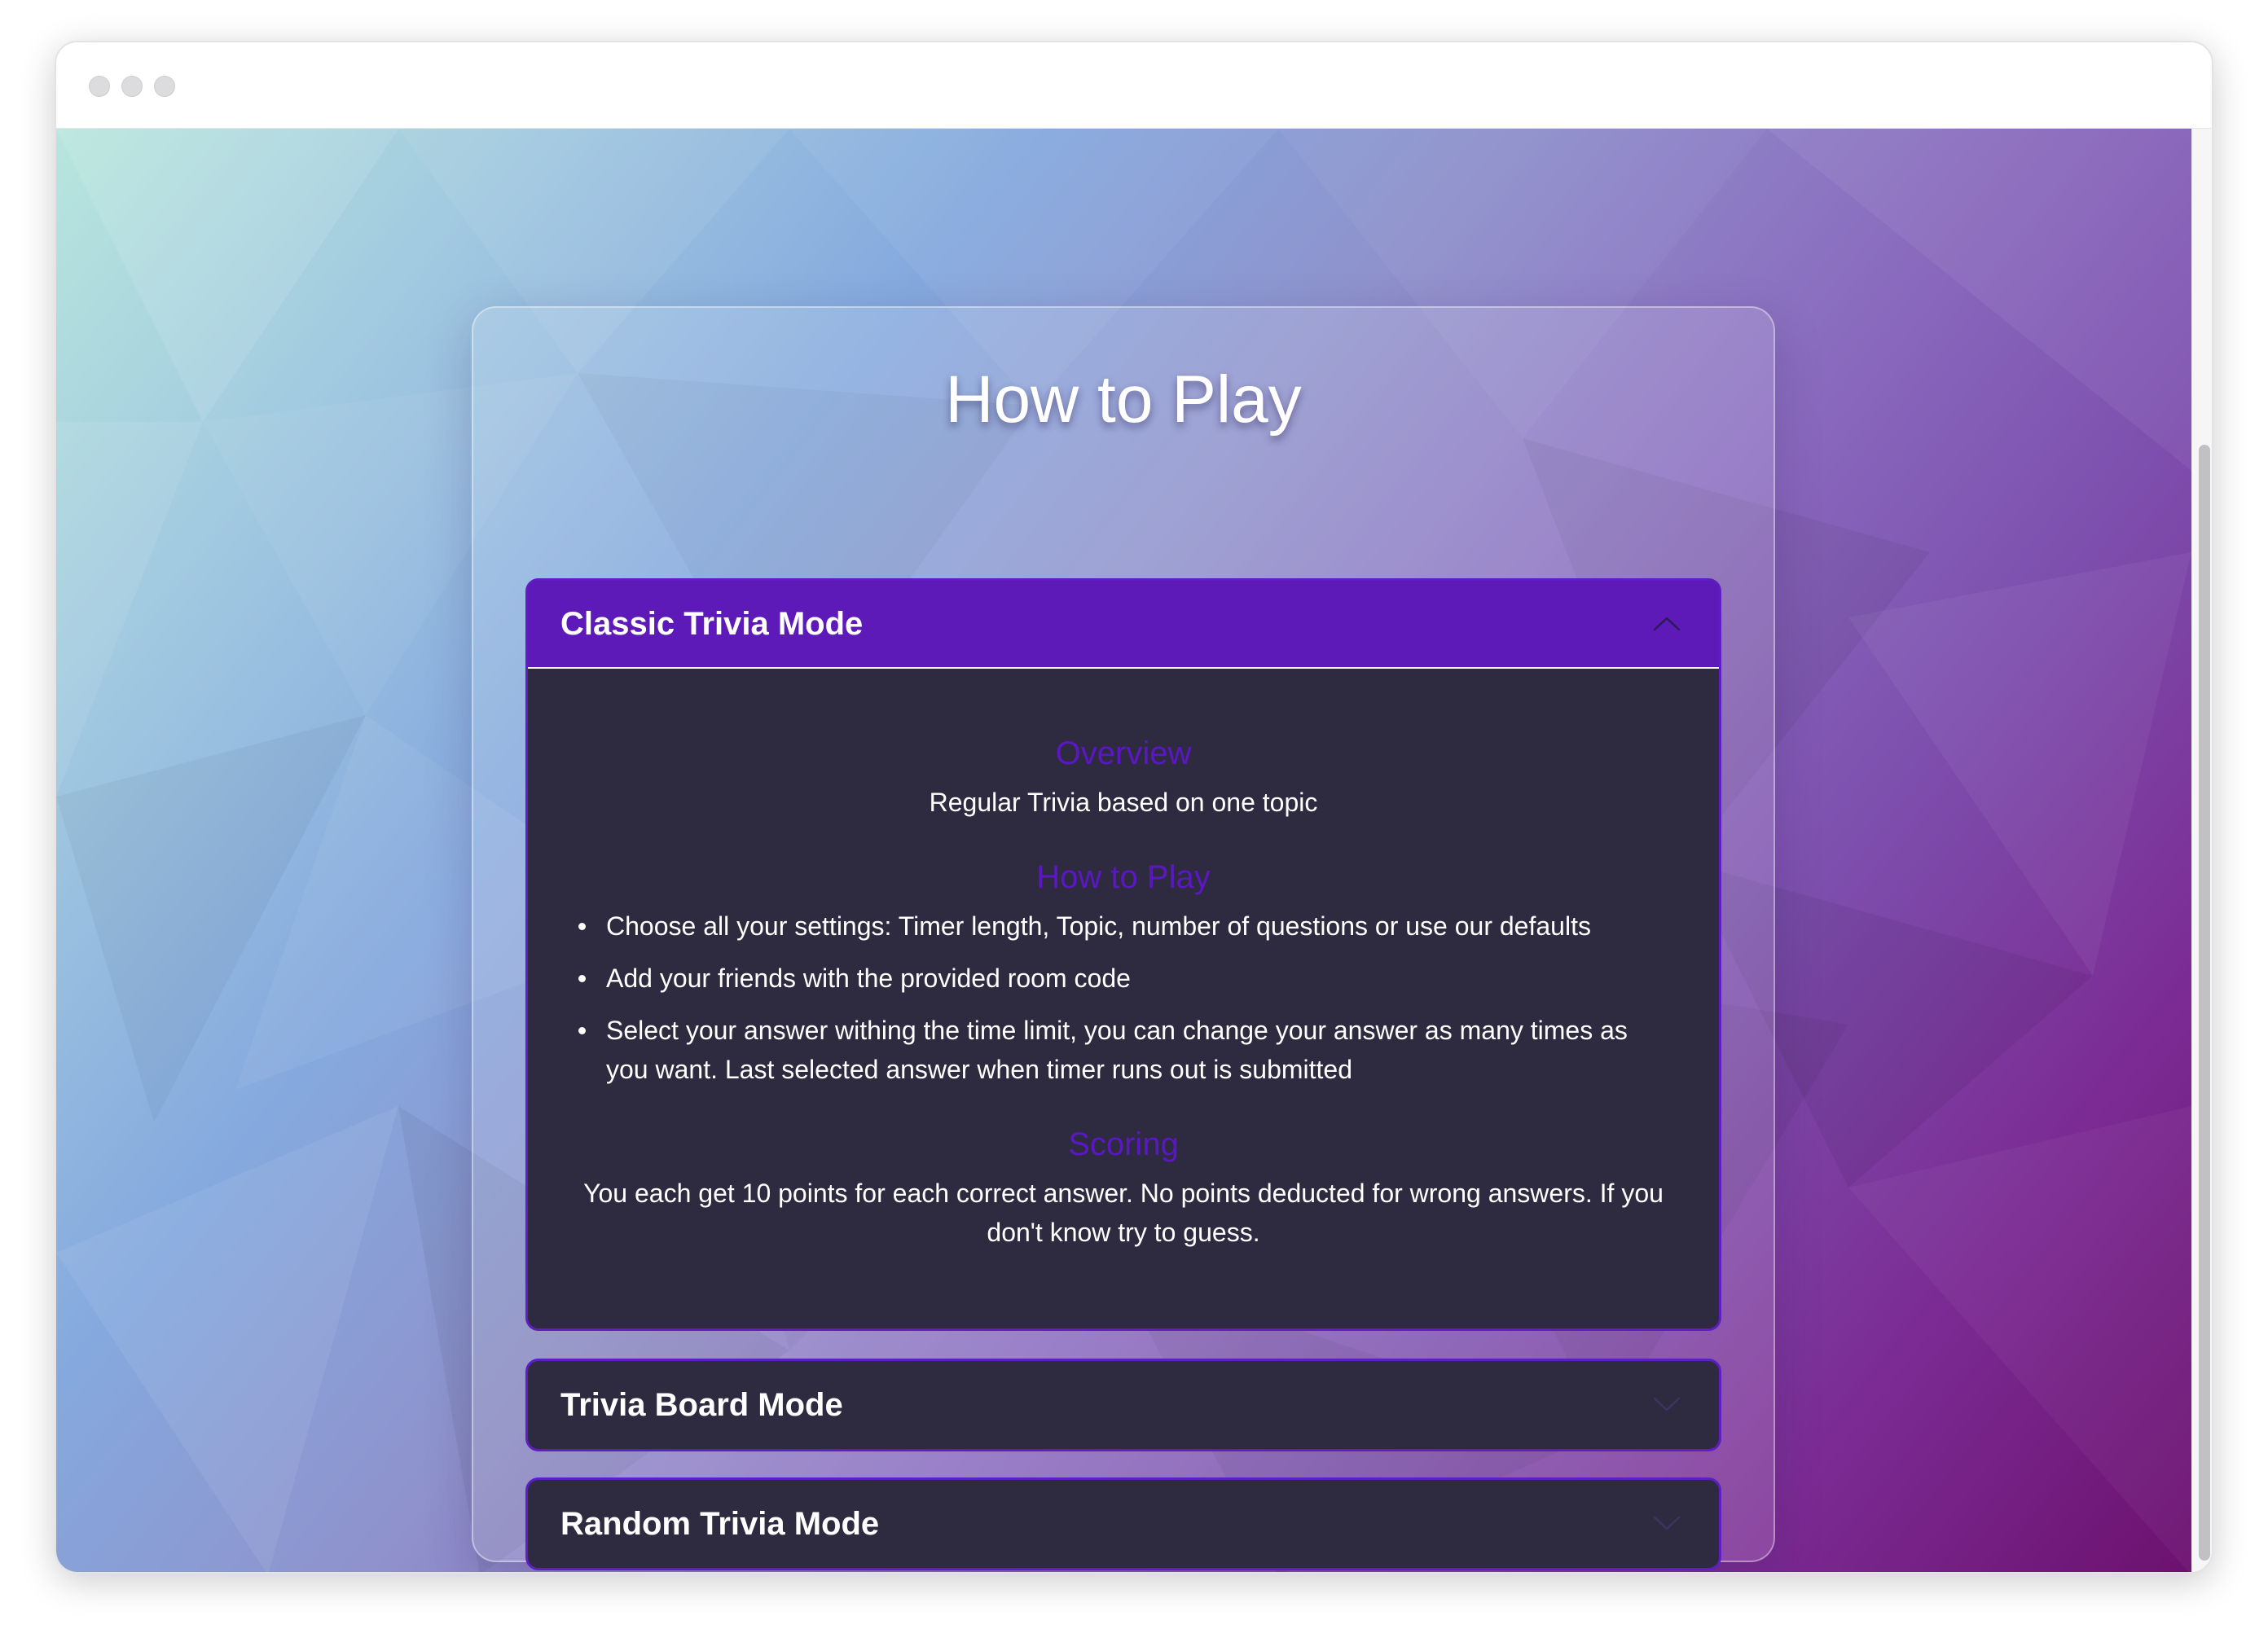 Image resolution: width=2268 pixels, height=1642 pixels. I want to click on scrollbar-thumb, so click(2204, 1003).